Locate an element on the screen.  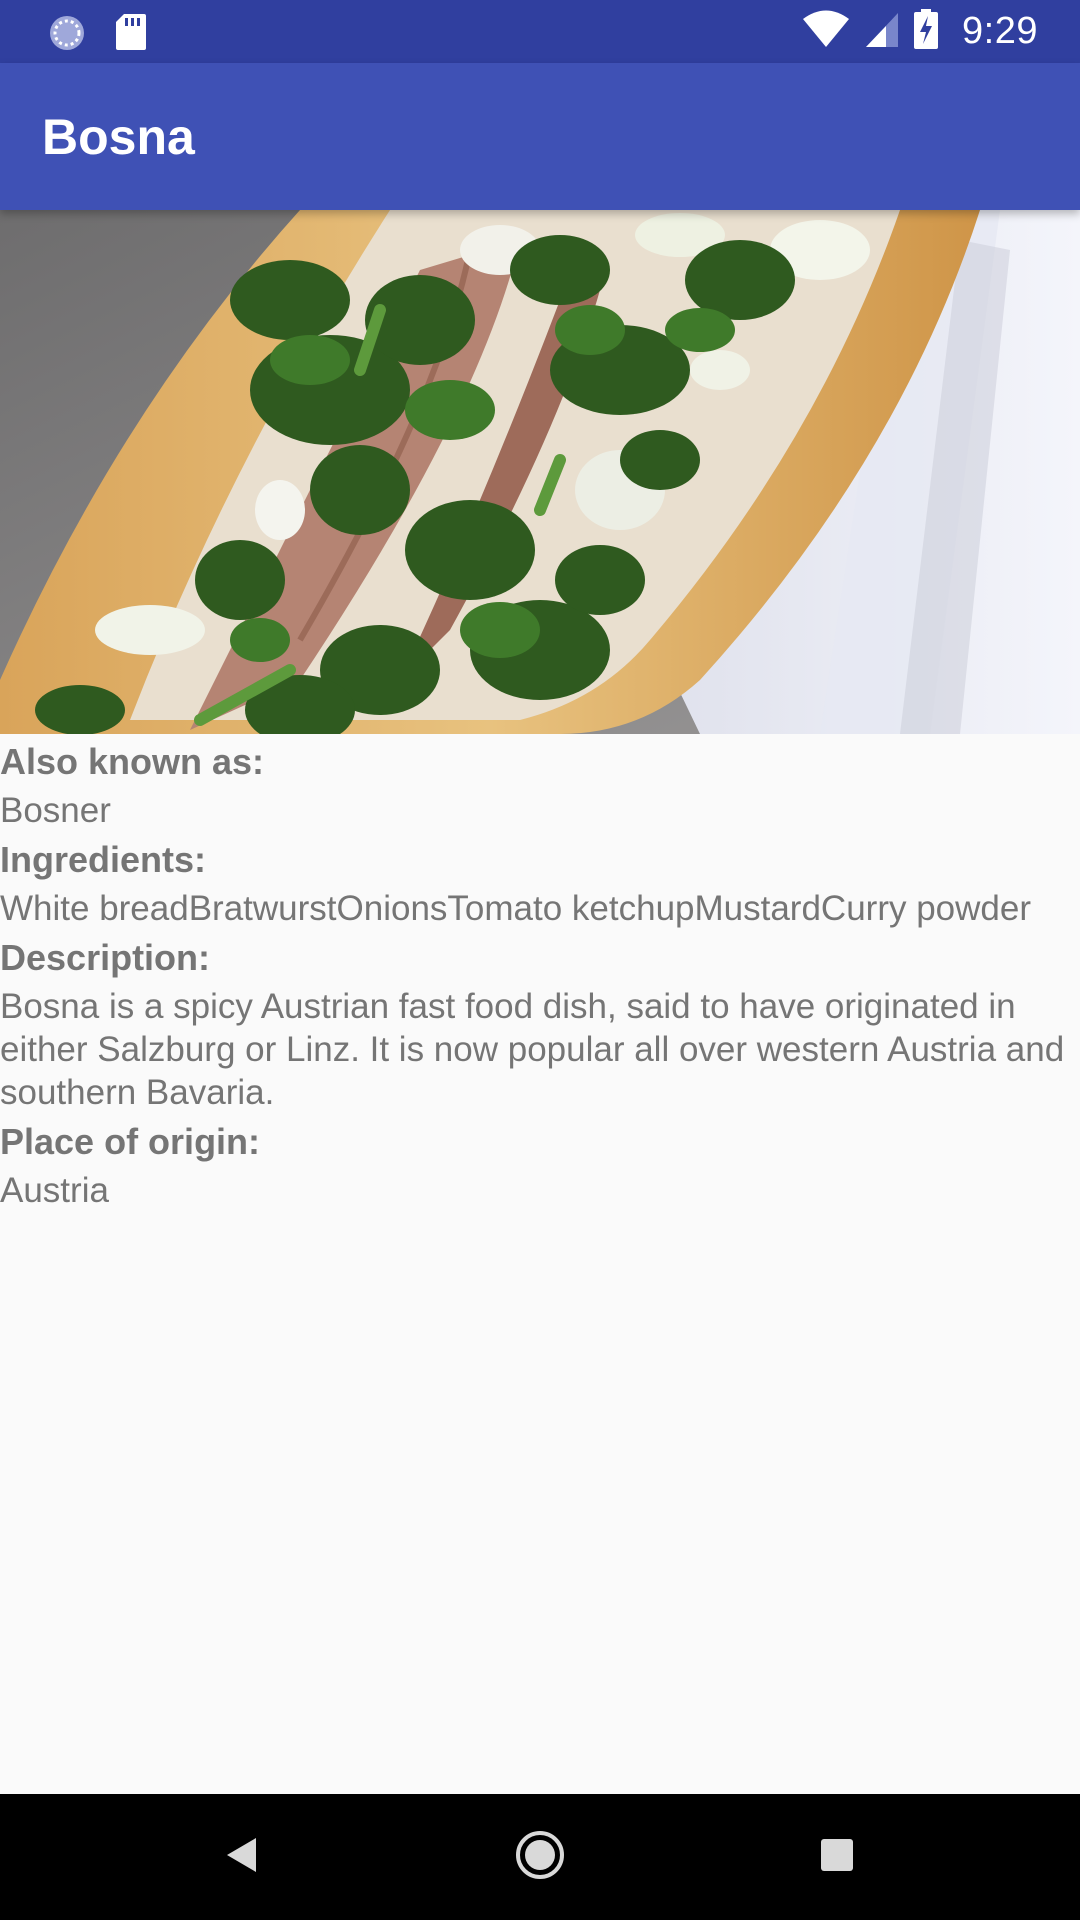
origin-value: Austria is located at coordinates (54, 1190).